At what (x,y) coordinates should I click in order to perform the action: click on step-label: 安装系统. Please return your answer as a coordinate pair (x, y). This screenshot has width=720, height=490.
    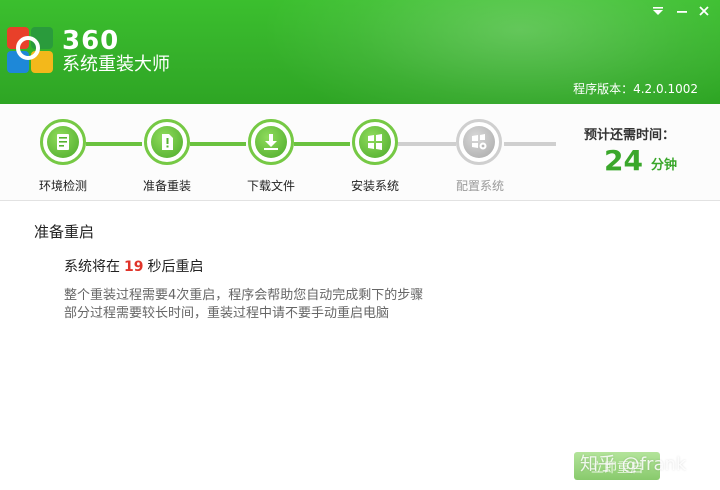
    Looking at the image, I should click on (374, 186).